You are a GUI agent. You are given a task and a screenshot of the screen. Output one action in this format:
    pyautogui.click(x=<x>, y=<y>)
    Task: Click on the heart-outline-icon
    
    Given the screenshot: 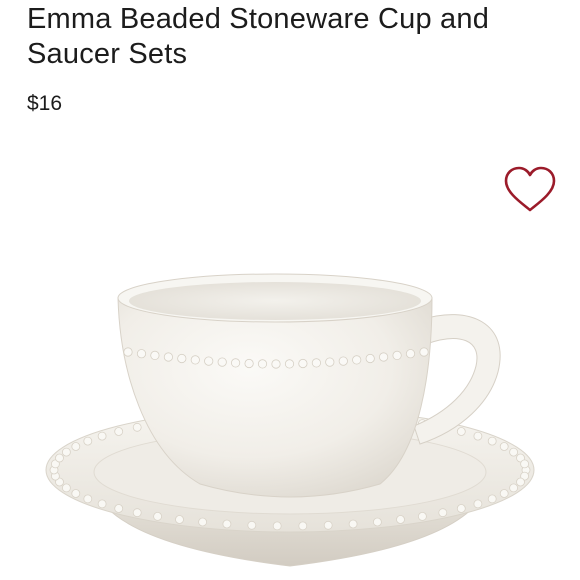 What is the action you would take?
    pyautogui.click(x=530, y=189)
    